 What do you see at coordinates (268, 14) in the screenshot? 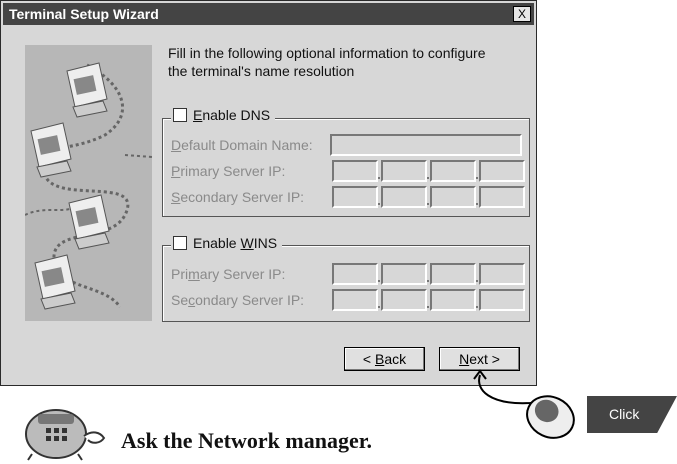
I see `title-bar: Terminal Setup Wizard X` at bounding box center [268, 14].